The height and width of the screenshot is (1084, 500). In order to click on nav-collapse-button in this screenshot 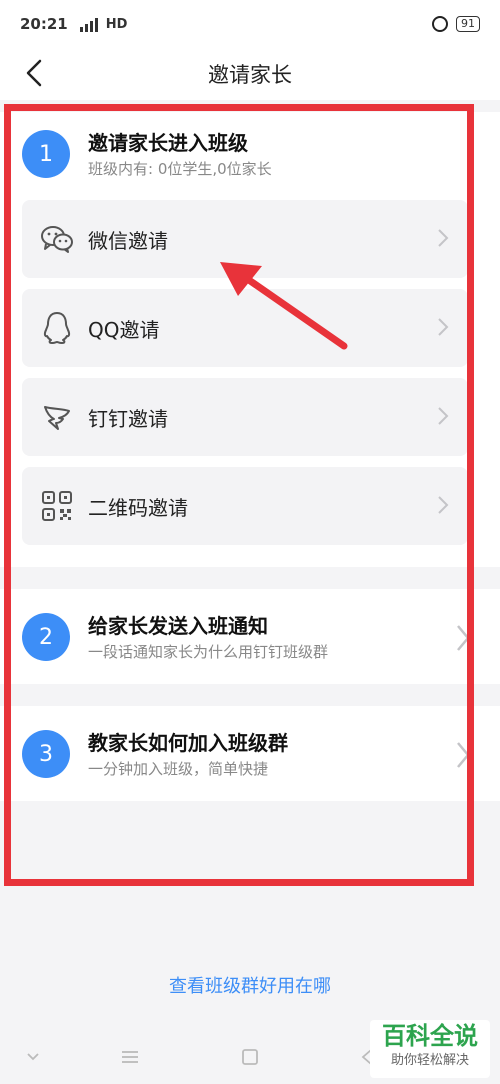, I will do `click(33, 1057)`.